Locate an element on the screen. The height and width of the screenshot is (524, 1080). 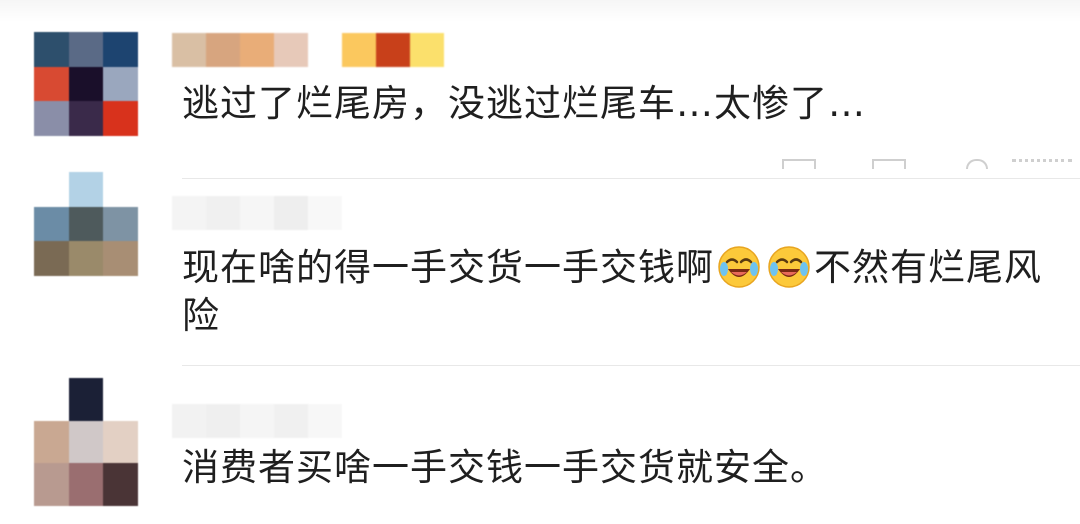
comment-actions is located at coordinates (920, 162).